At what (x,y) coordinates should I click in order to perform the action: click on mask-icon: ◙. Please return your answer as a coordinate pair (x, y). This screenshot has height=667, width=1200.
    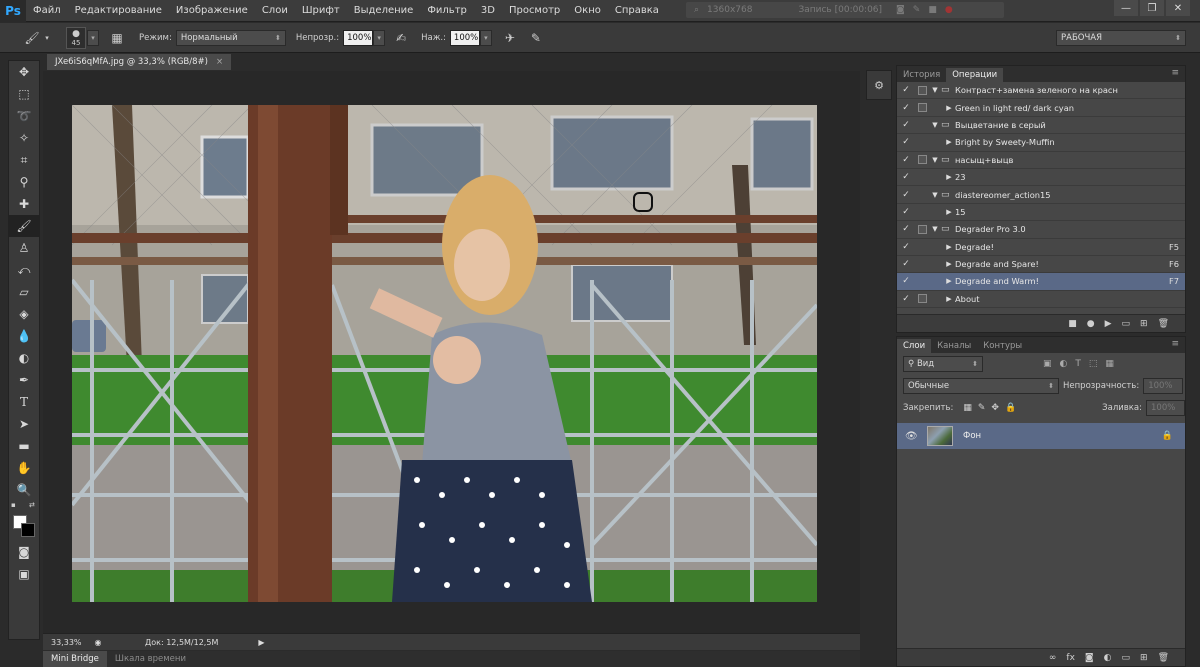
    Looking at the image, I should click on (1089, 658).